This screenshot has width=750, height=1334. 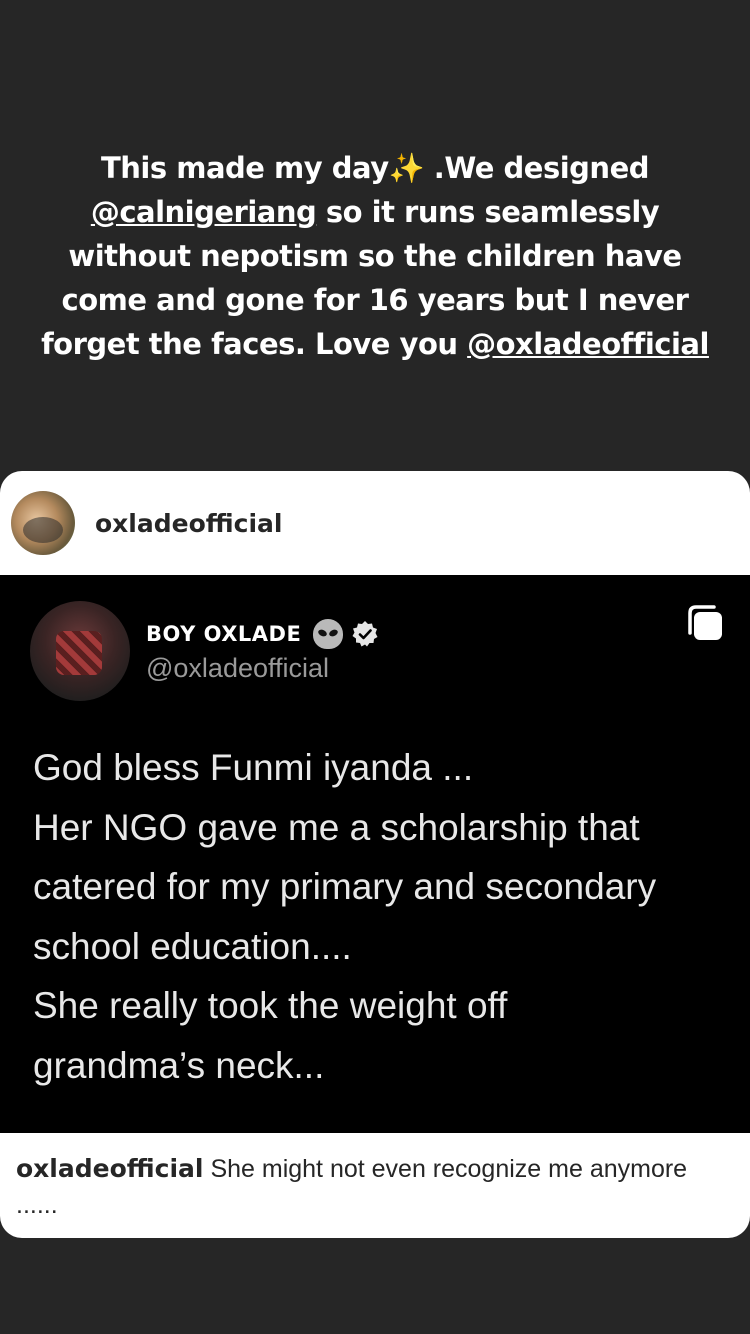 I want to click on sparkles-icon: ✨, so click(x=406, y=168).